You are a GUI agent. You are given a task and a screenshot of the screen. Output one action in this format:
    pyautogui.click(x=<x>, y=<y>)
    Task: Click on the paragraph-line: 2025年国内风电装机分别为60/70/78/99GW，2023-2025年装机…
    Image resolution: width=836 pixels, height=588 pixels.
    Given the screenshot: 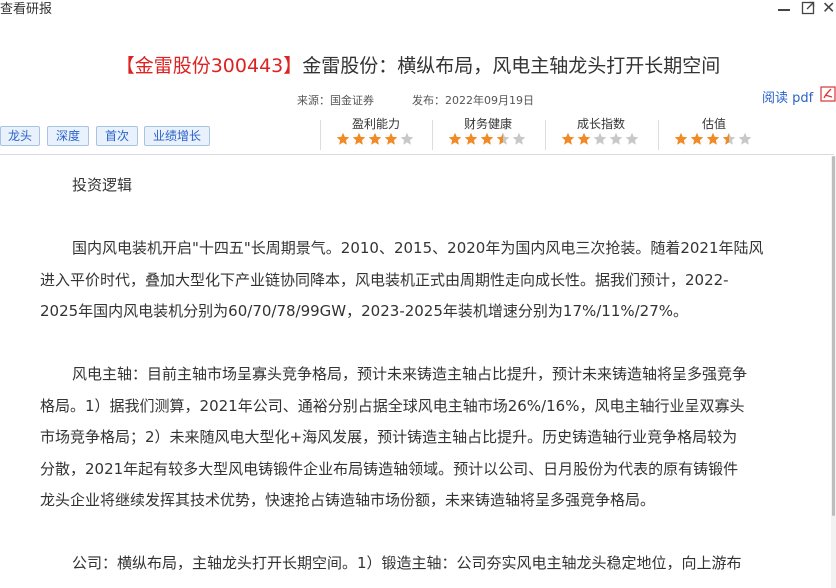 What is the action you would take?
    pyautogui.click(x=364, y=311)
    